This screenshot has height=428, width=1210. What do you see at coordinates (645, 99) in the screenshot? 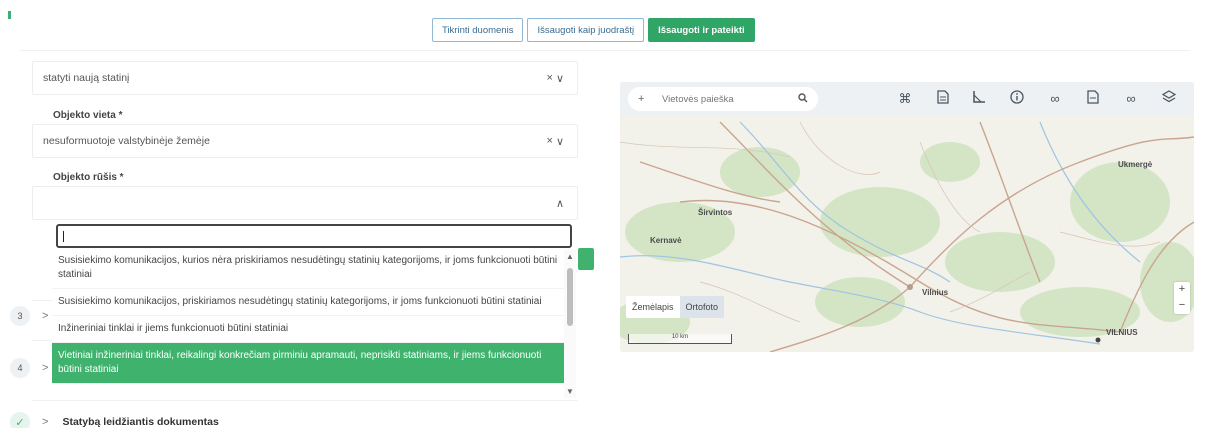
I see `plus-icon: +` at bounding box center [645, 99].